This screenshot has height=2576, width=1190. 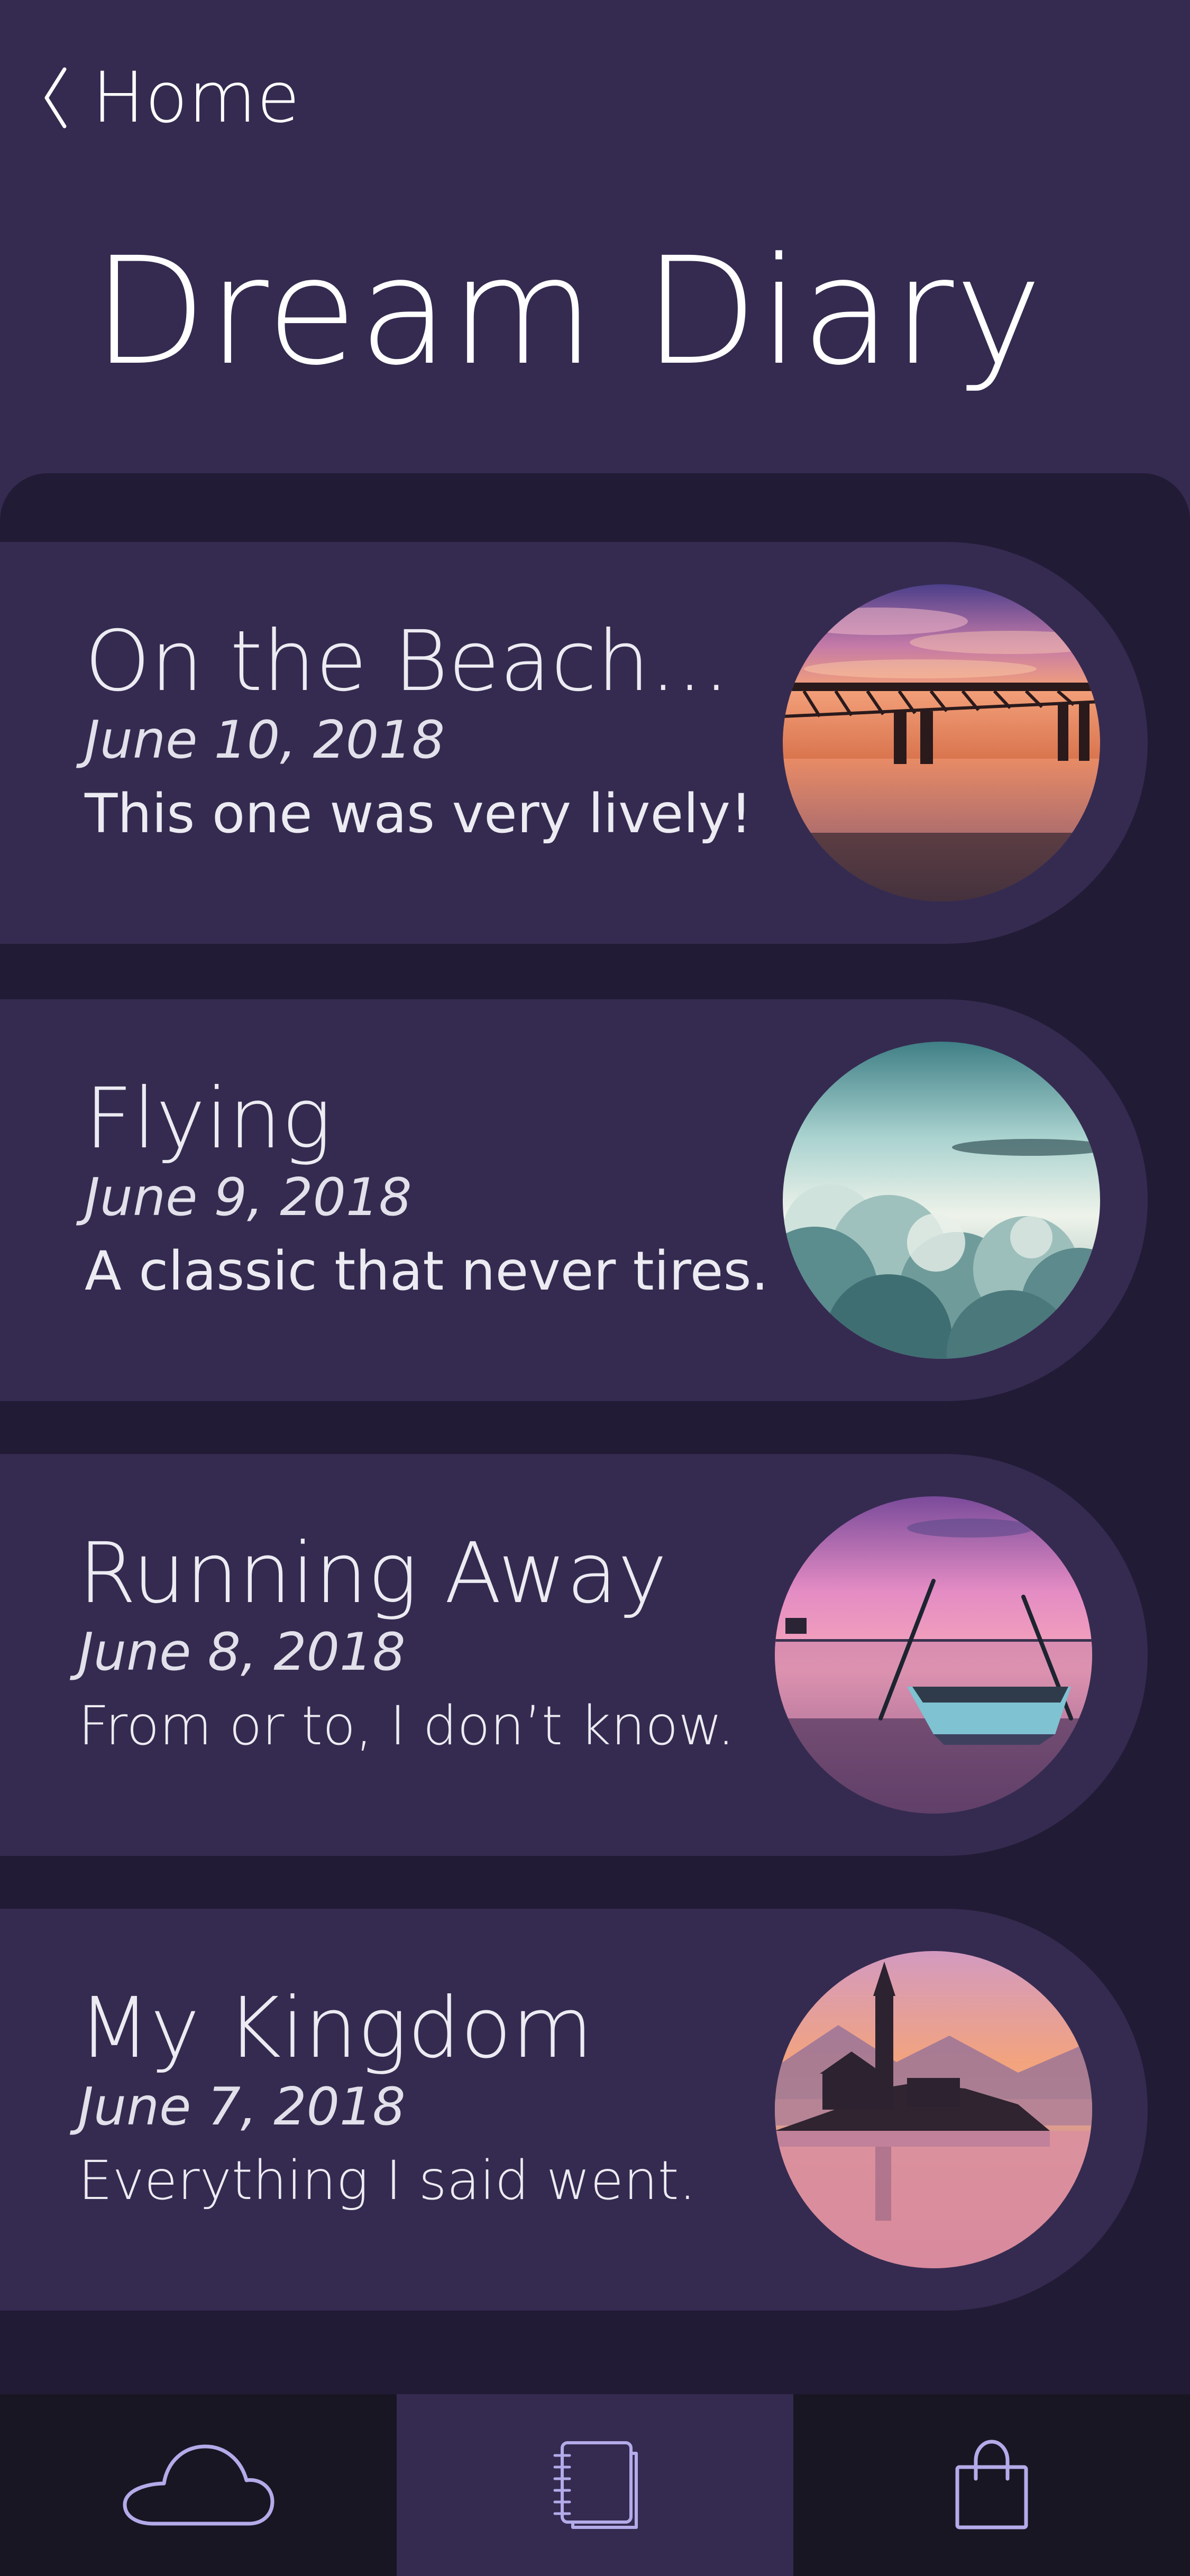 I want to click on cloud-icon, so click(x=198, y=2485).